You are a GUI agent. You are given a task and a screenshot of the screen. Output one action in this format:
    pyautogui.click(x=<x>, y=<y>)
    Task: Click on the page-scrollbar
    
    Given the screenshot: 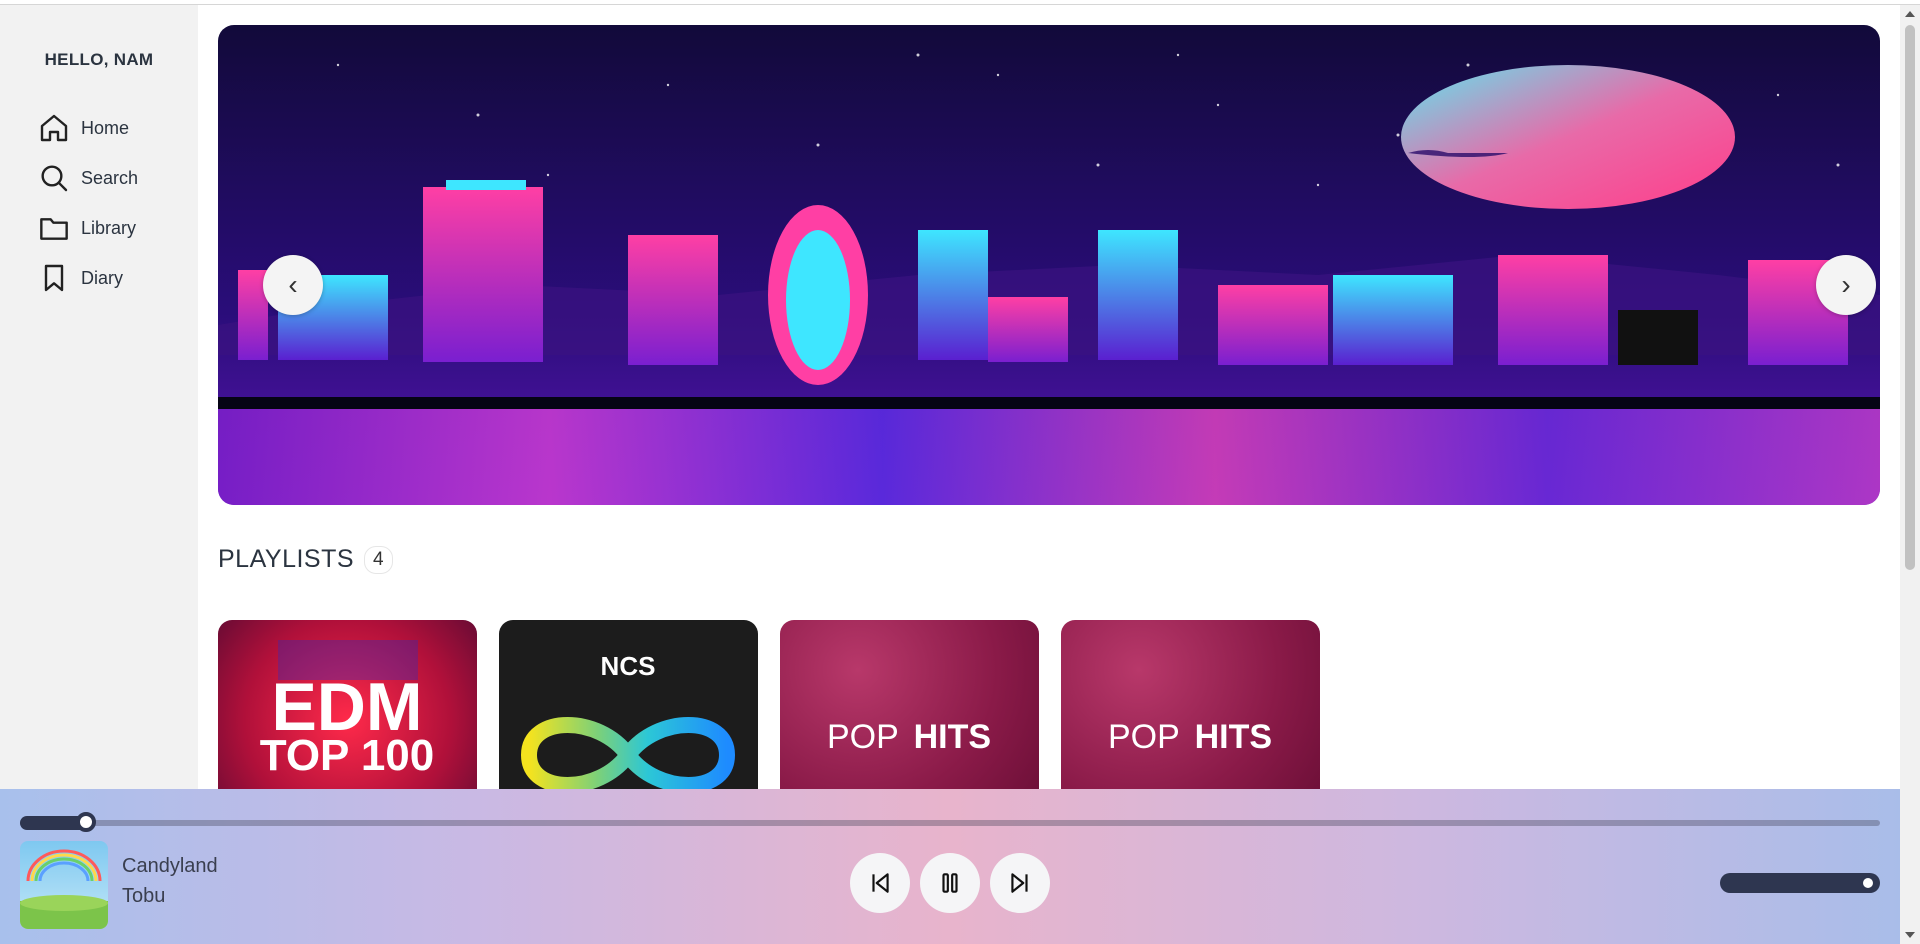 What is the action you would take?
    pyautogui.click(x=1910, y=474)
    